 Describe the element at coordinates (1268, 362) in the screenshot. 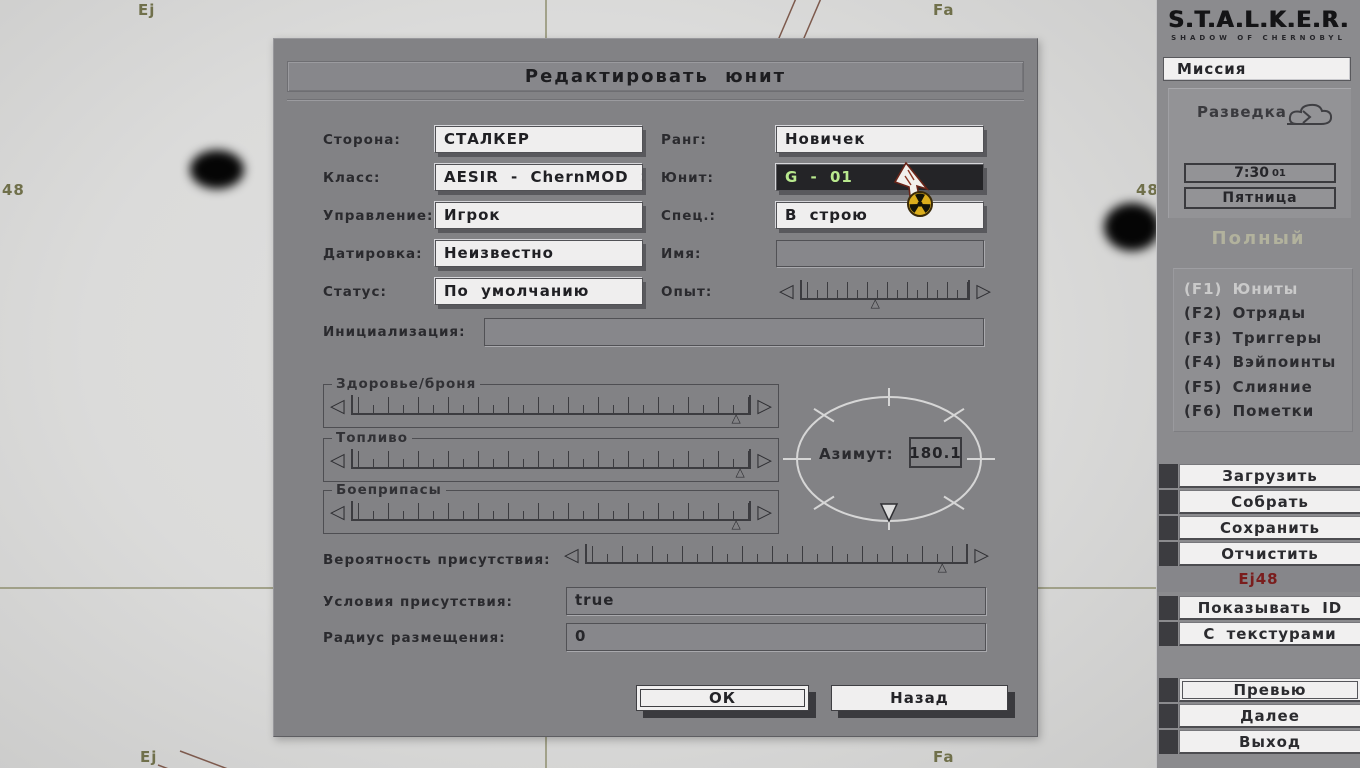

I see `menu-item-waypoints: (F4) Вэйпоинты` at that location.